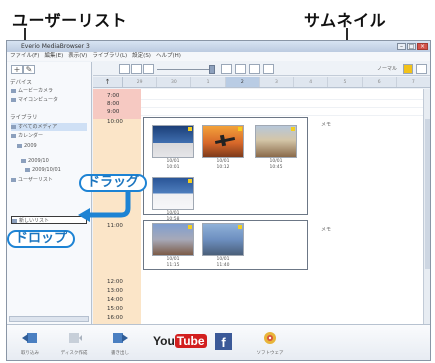 The height and width of the screenshot is (363, 435). I want to click on drag-arrow-icon, so click(104, 206).